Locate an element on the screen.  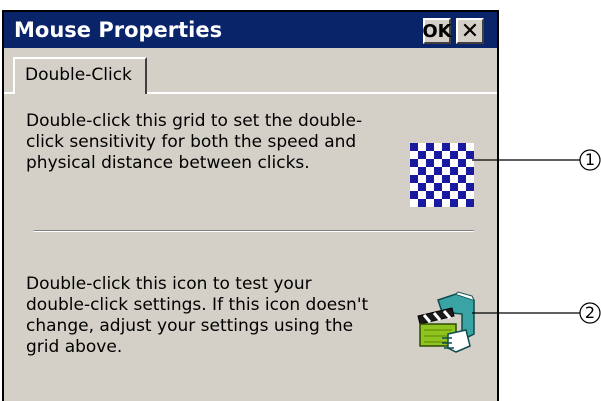
tab-label: Double-Click is located at coordinates (78, 75).